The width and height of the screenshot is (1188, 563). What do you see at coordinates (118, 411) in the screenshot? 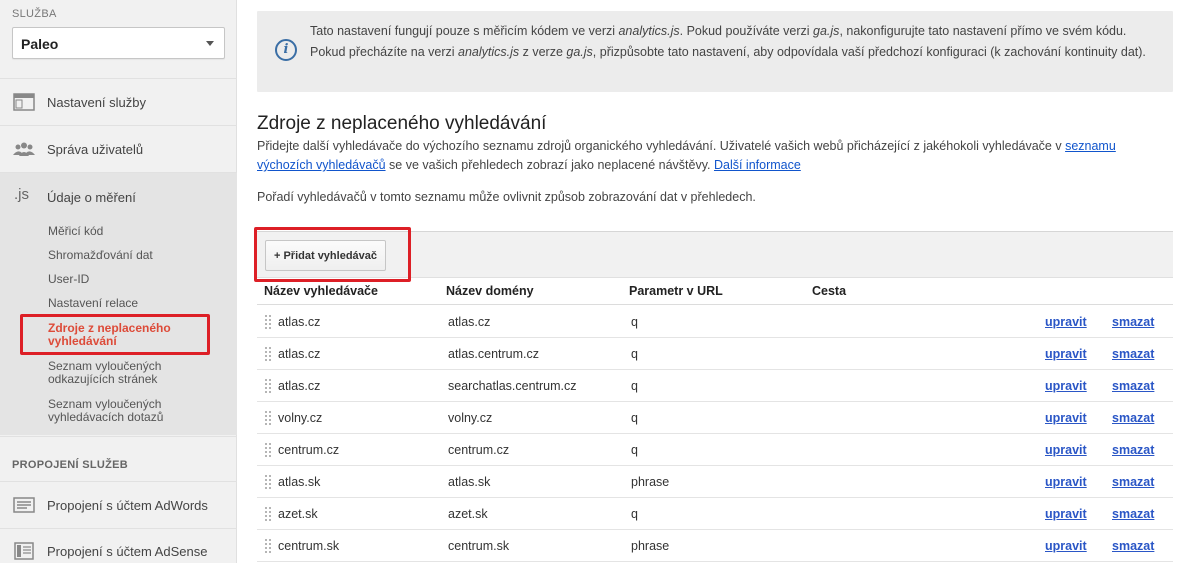
I see `sidebar-subitem-search-term-exclusion: Seznam vyloučených vyhledávacích dotazů` at bounding box center [118, 411].